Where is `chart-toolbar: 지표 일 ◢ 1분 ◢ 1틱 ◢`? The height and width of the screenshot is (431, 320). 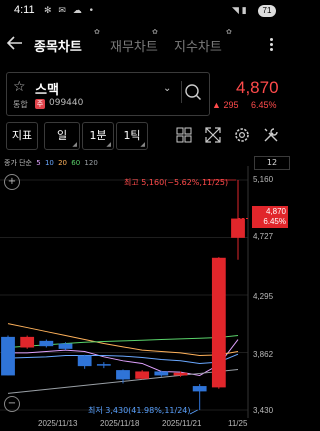 chart-toolbar: 지표 일 ◢ 1분 ◢ 1틱 ◢ is located at coordinates (145, 137).